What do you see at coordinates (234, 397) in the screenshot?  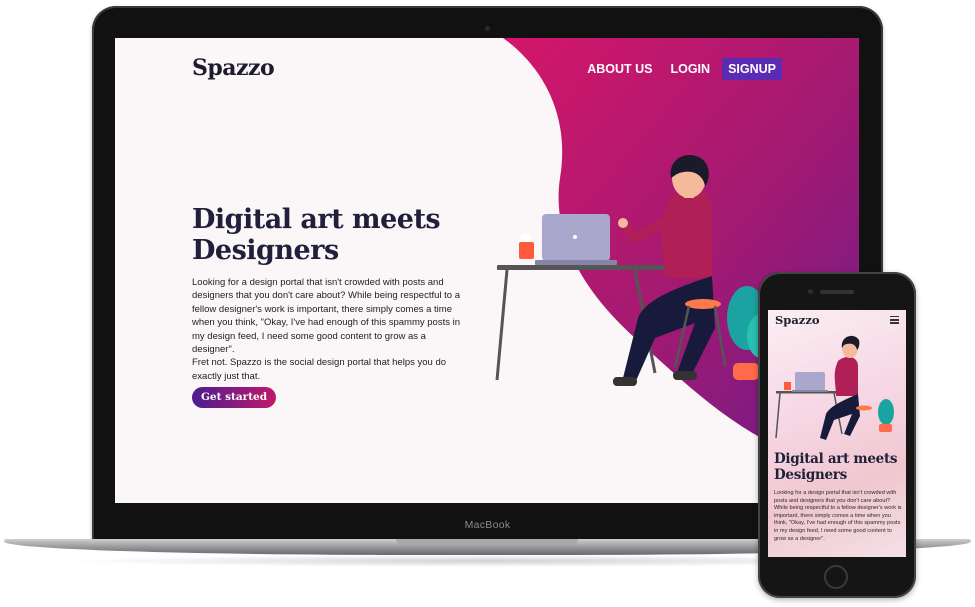 I see `get-started-button: Get started` at bounding box center [234, 397].